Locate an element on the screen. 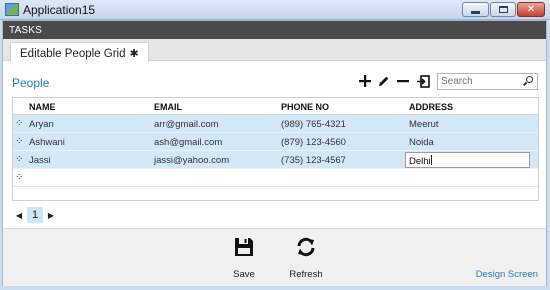  design-screen-link: Design Screen is located at coordinates (507, 274).